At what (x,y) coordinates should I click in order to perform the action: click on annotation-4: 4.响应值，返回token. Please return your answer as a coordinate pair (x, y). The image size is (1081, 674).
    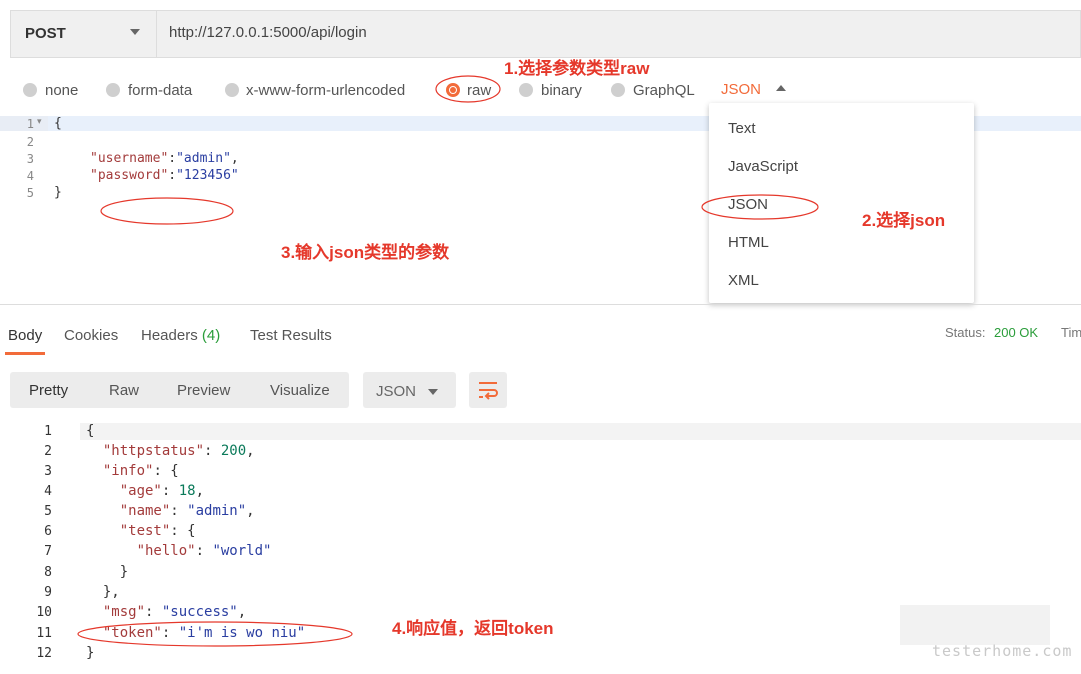
    Looking at the image, I should click on (473, 628).